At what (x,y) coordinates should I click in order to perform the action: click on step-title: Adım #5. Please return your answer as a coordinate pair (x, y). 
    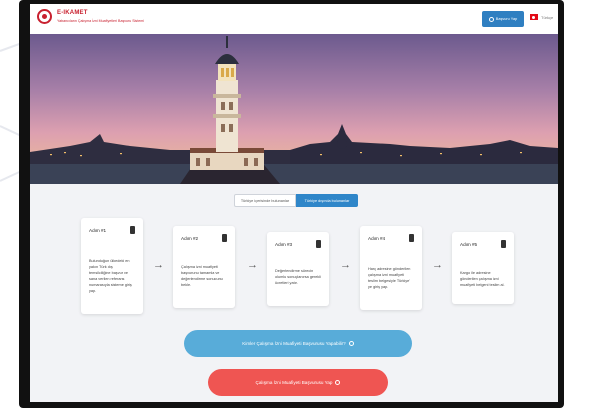
    Looking at the image, I should click on (469, 244).